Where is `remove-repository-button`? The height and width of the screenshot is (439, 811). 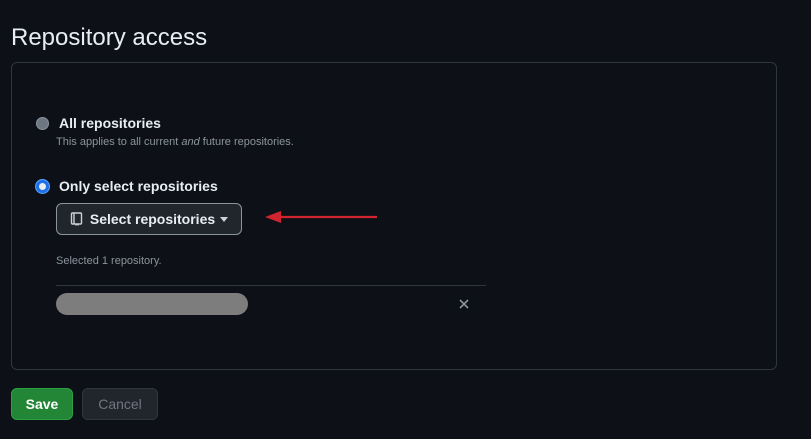 remove-repository-button is located at coordinates (464, 304).